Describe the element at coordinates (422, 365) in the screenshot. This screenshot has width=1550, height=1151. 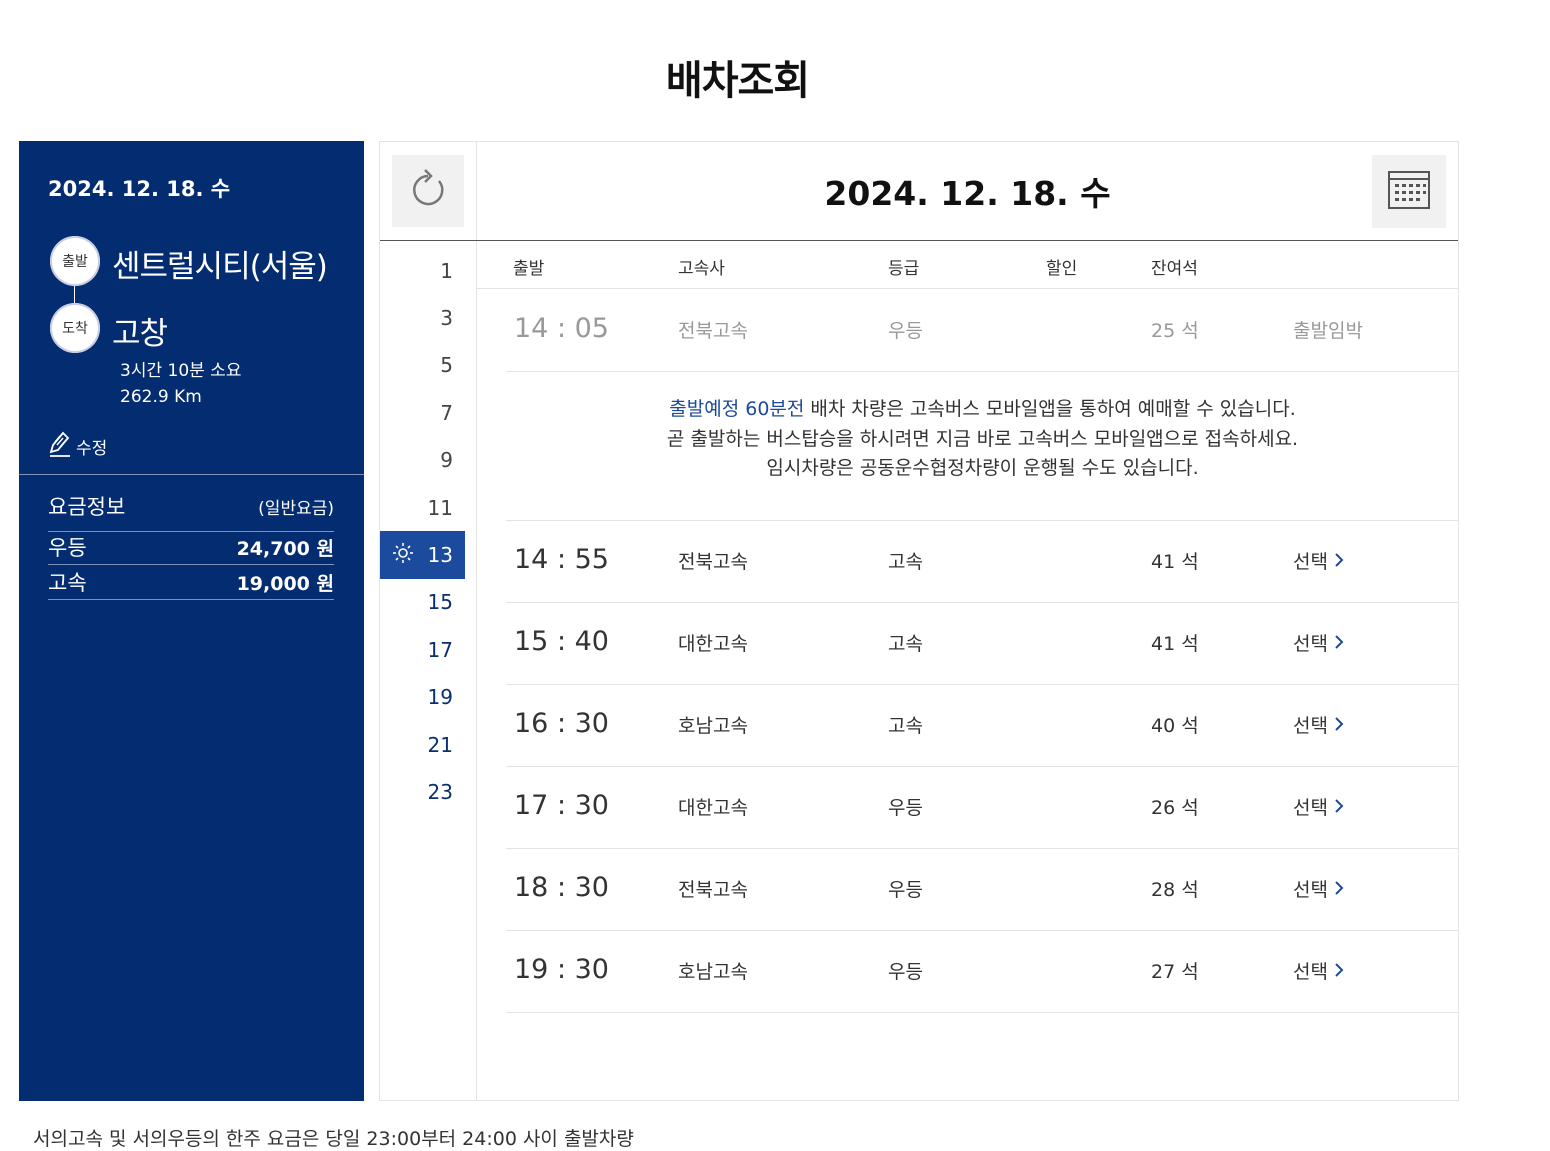
I see `hour-5: 5` at that location.